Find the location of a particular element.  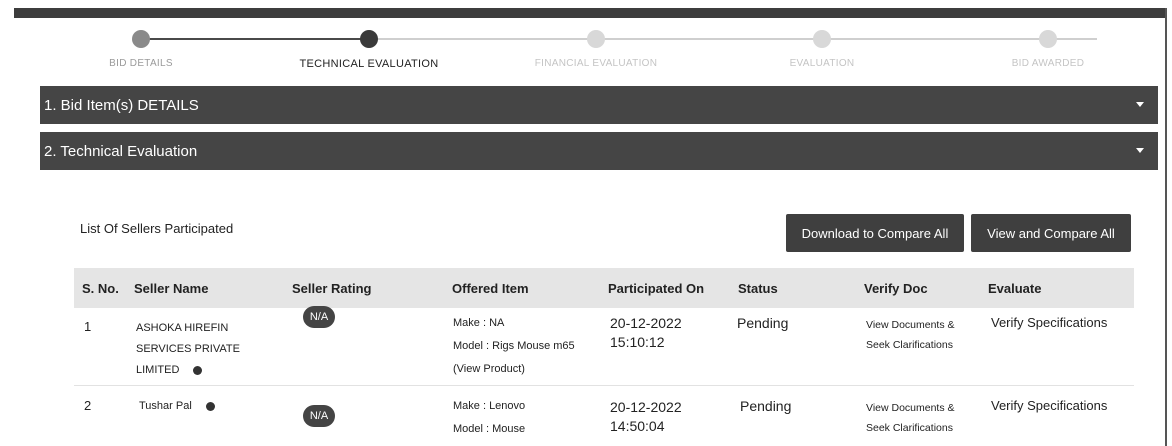

accordion-title: 1. Bid Item(s) DETAILS is located at coordinates (121, 105).